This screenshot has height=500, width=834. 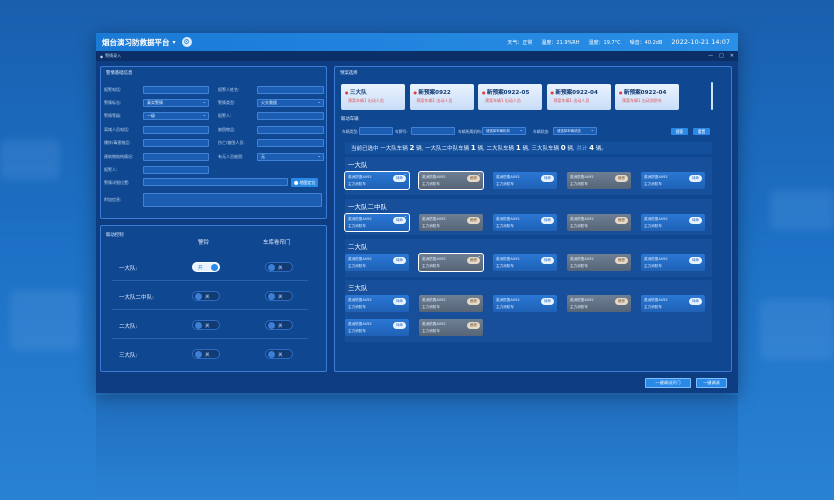 What do you see at coordinates (571, 100) in the screenshot?
I see `plan-subtitle: 预案车辆1 出动人员` at bounding box center [571, 100].